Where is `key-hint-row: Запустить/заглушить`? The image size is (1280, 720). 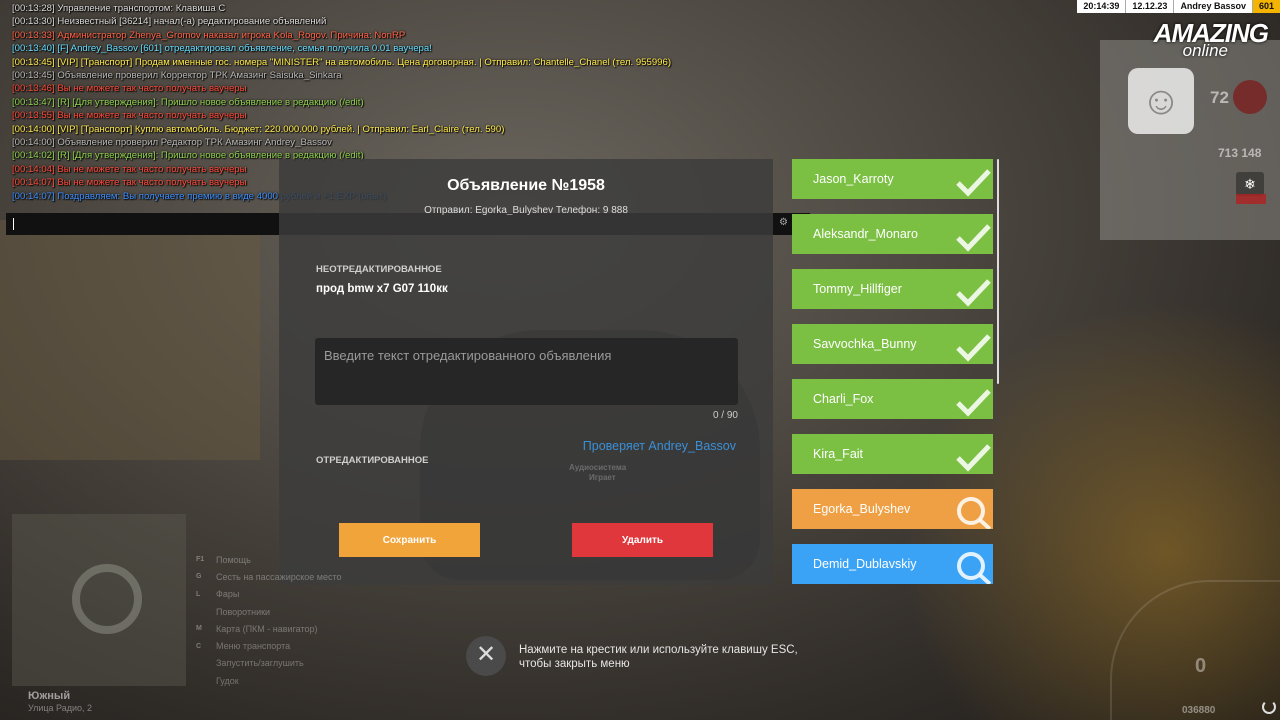
key-hint-row: Запустить/заглушить is located at coordinates (269, 663).